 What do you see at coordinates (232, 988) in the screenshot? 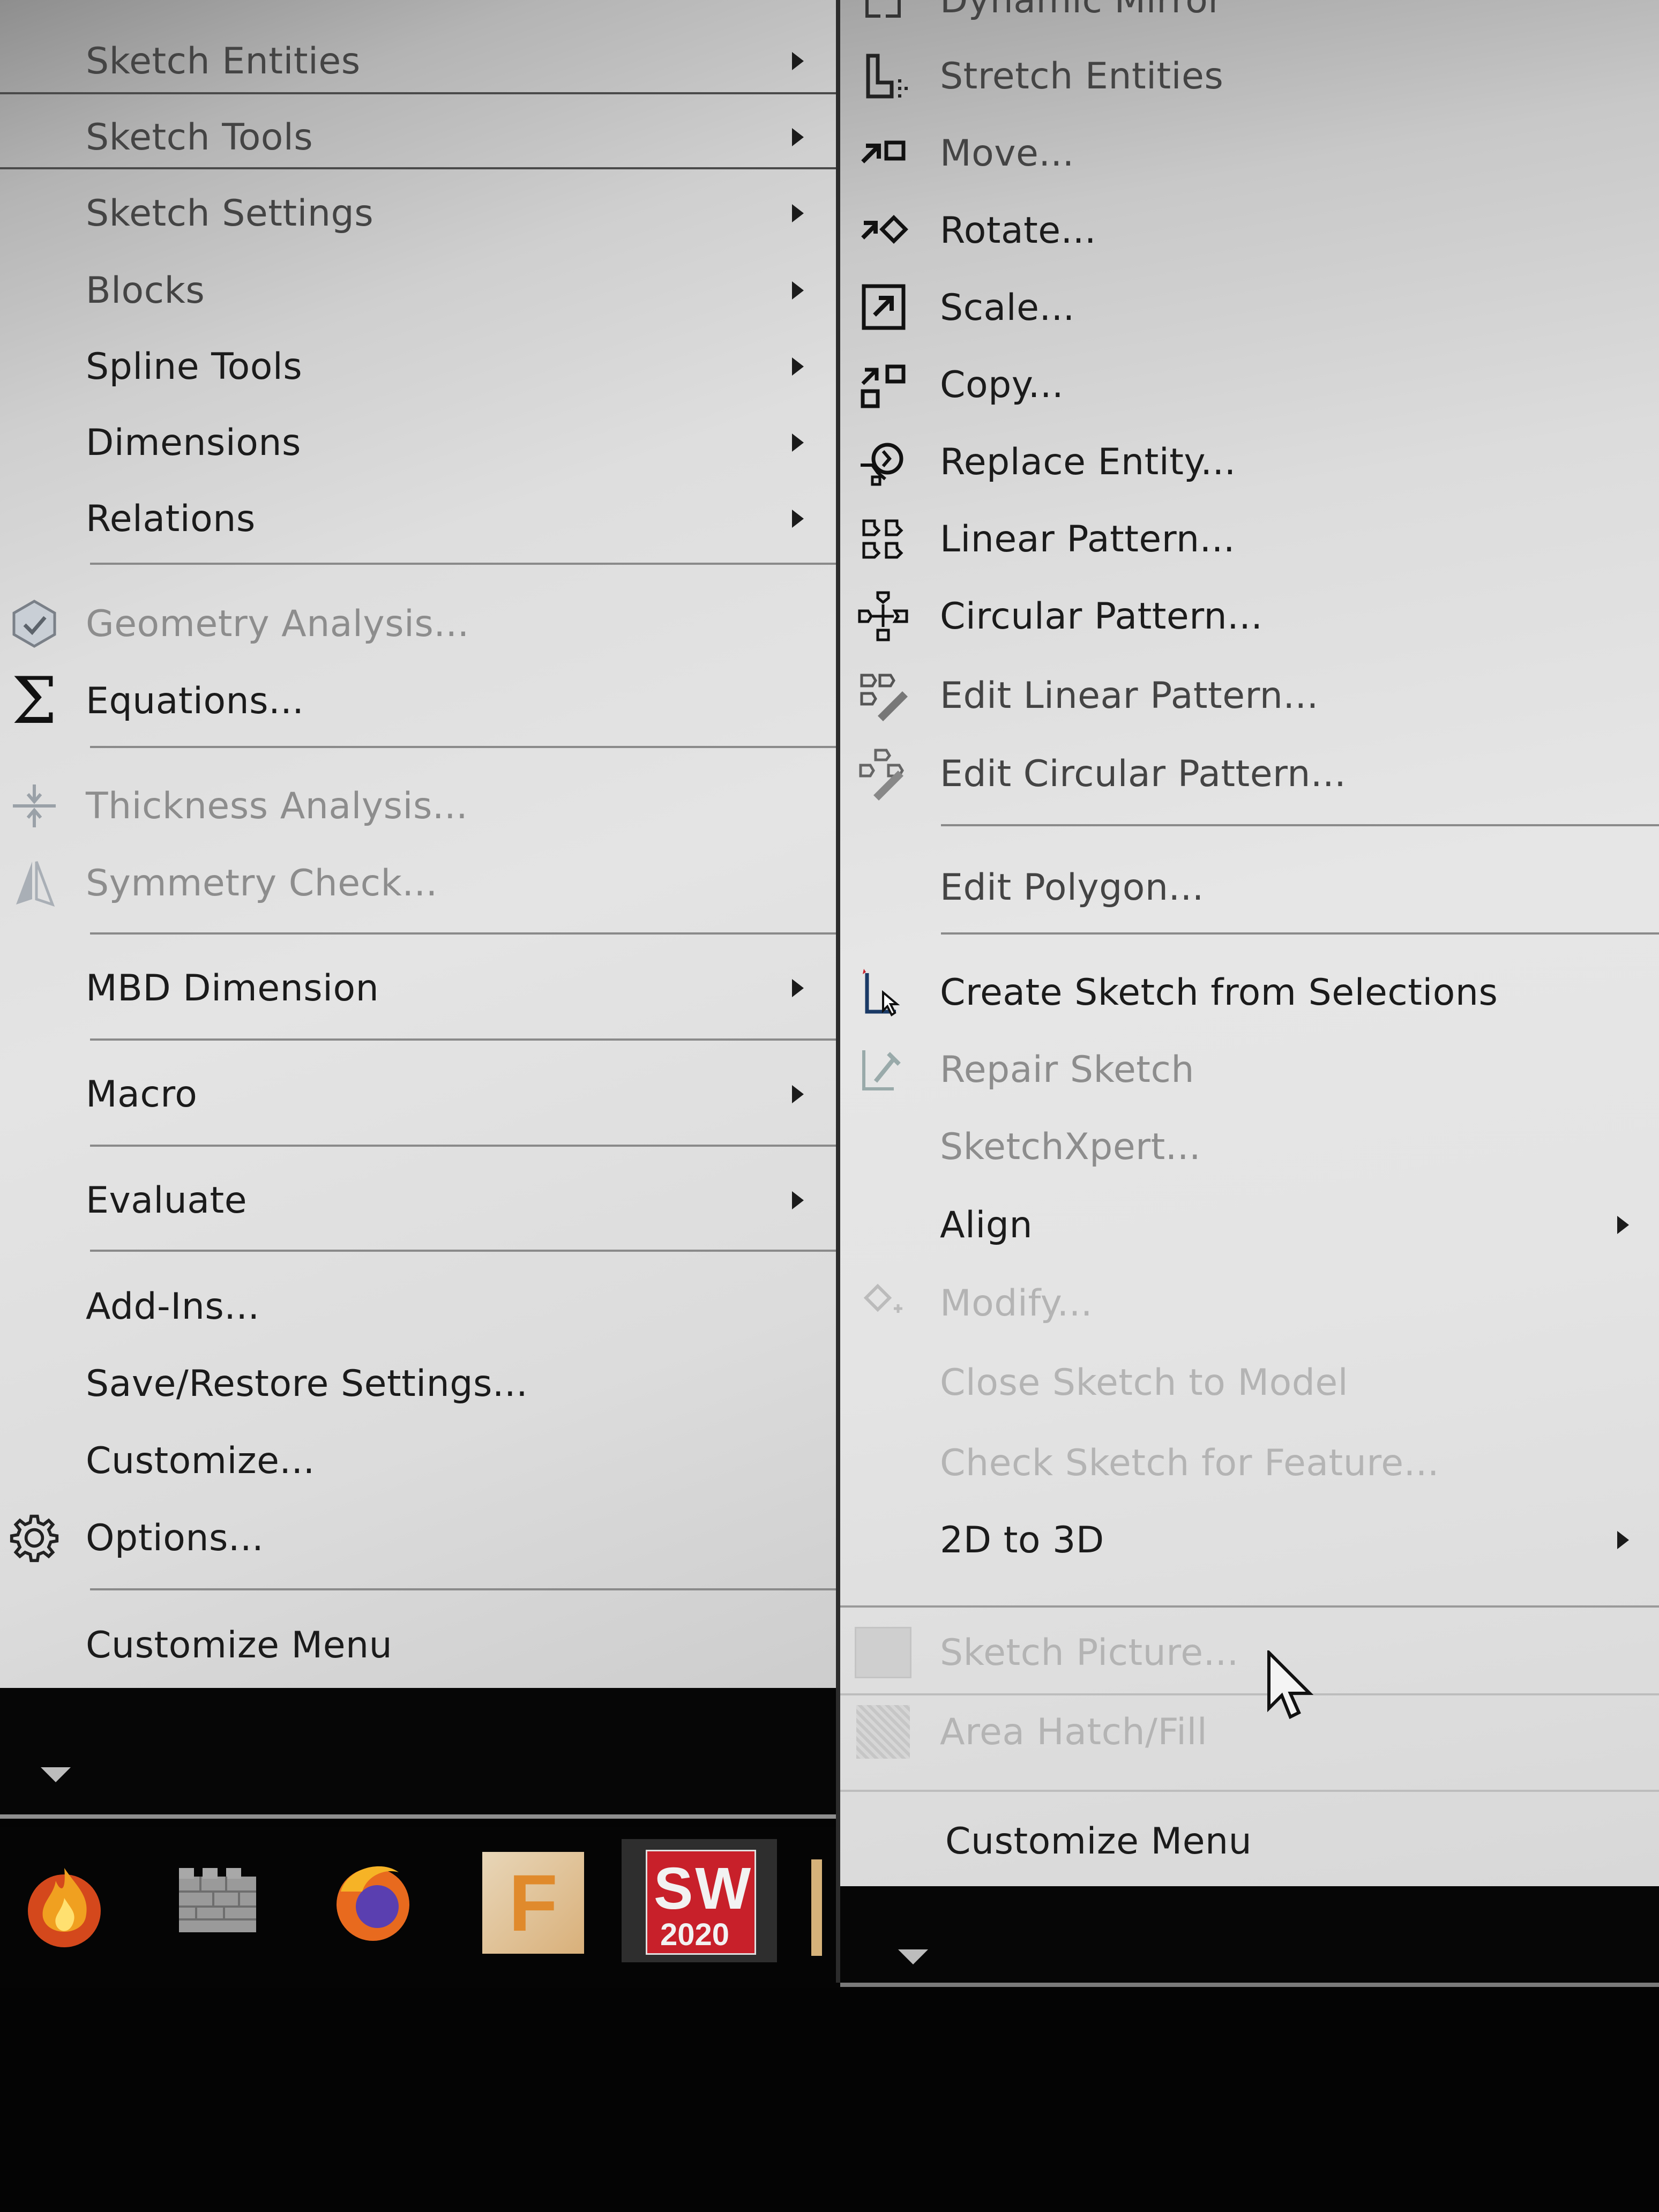
I see `menu-item-label: MBD Dimension` at bounding box center [232, 988].